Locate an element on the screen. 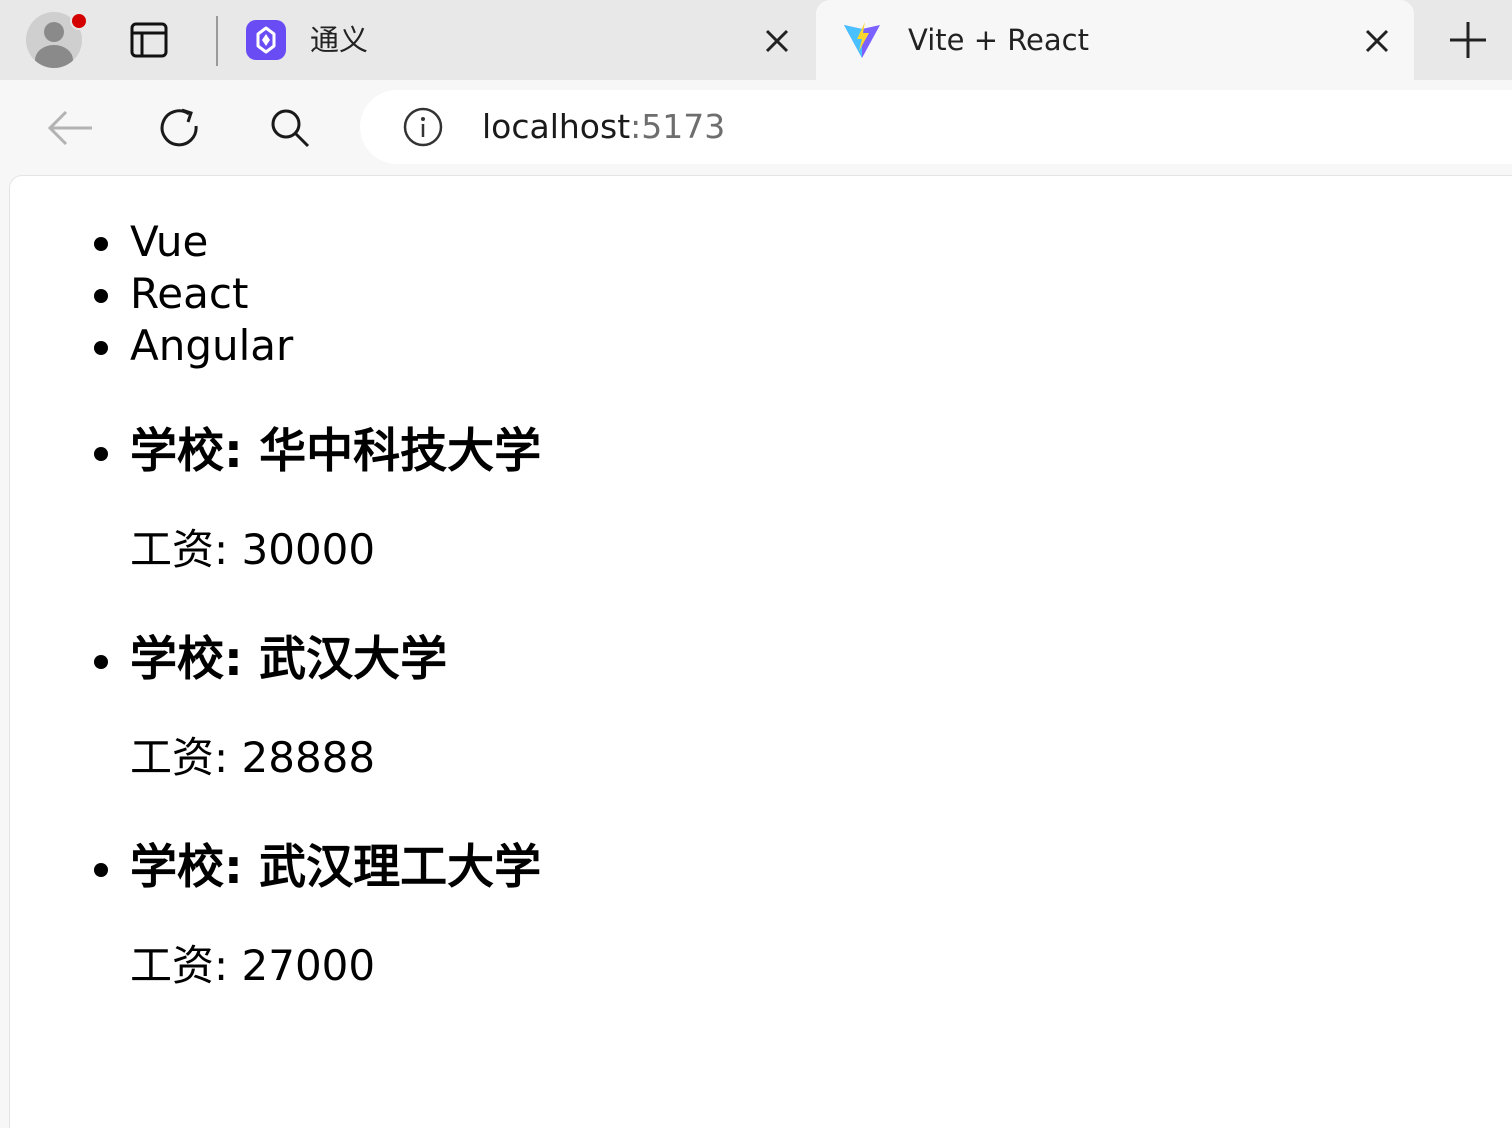 This screenshot has height=1128, width=1512. tab-title: 通义 is located at coordinates (339, 40).